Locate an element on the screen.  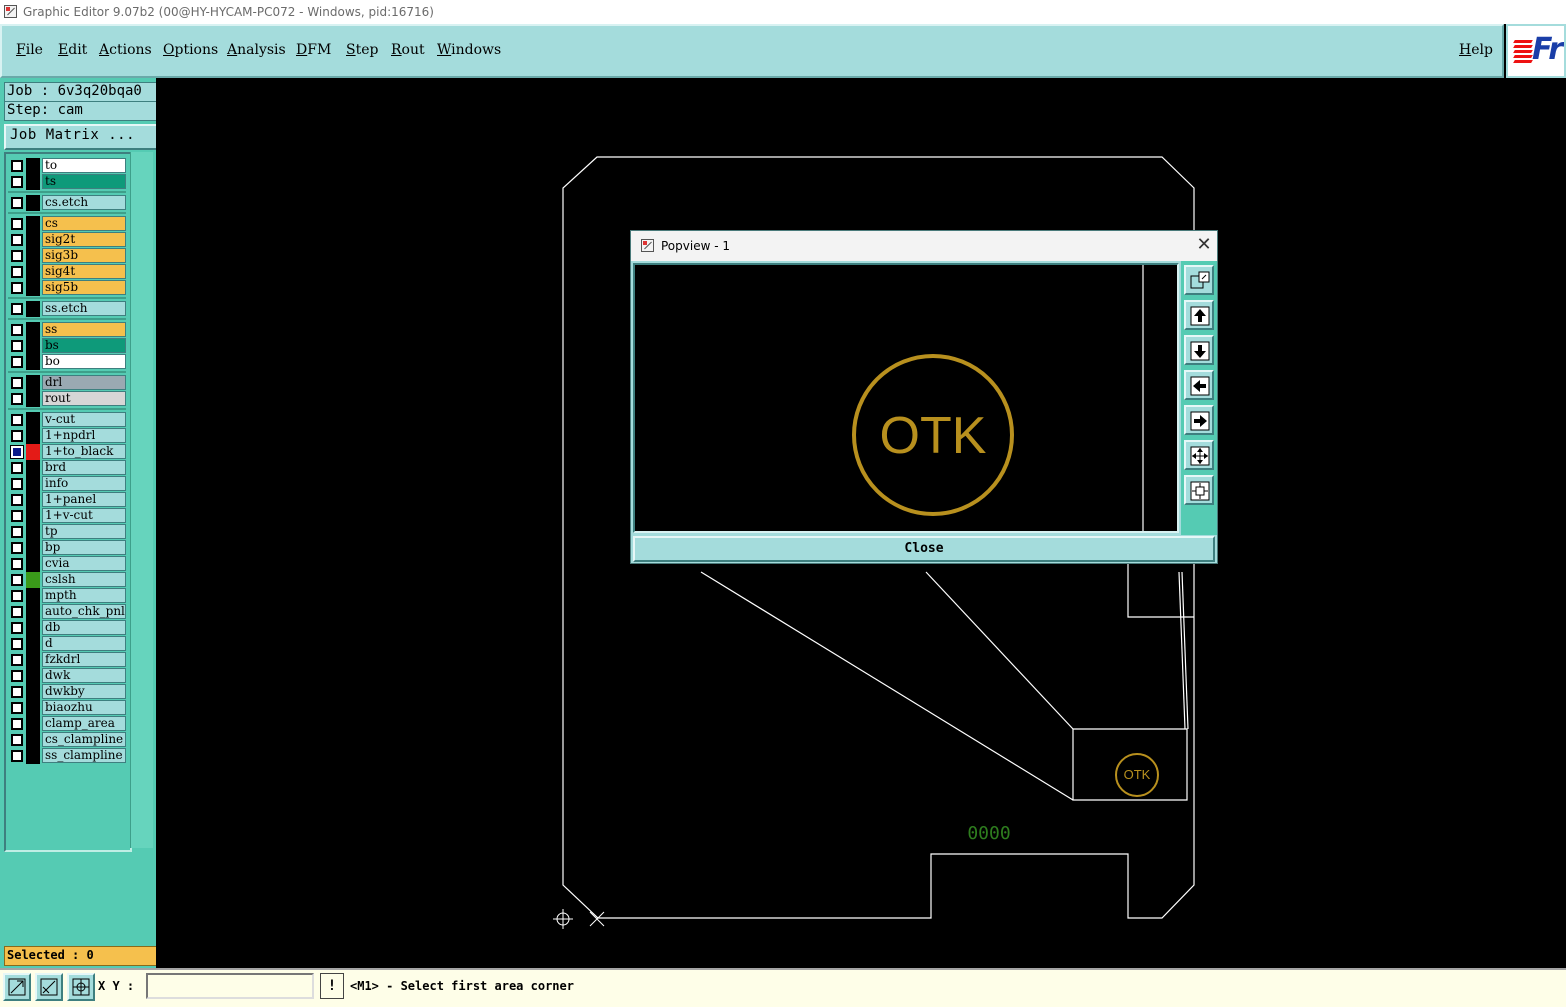
layer-name: v-cut is located at coordinates (84, 419).